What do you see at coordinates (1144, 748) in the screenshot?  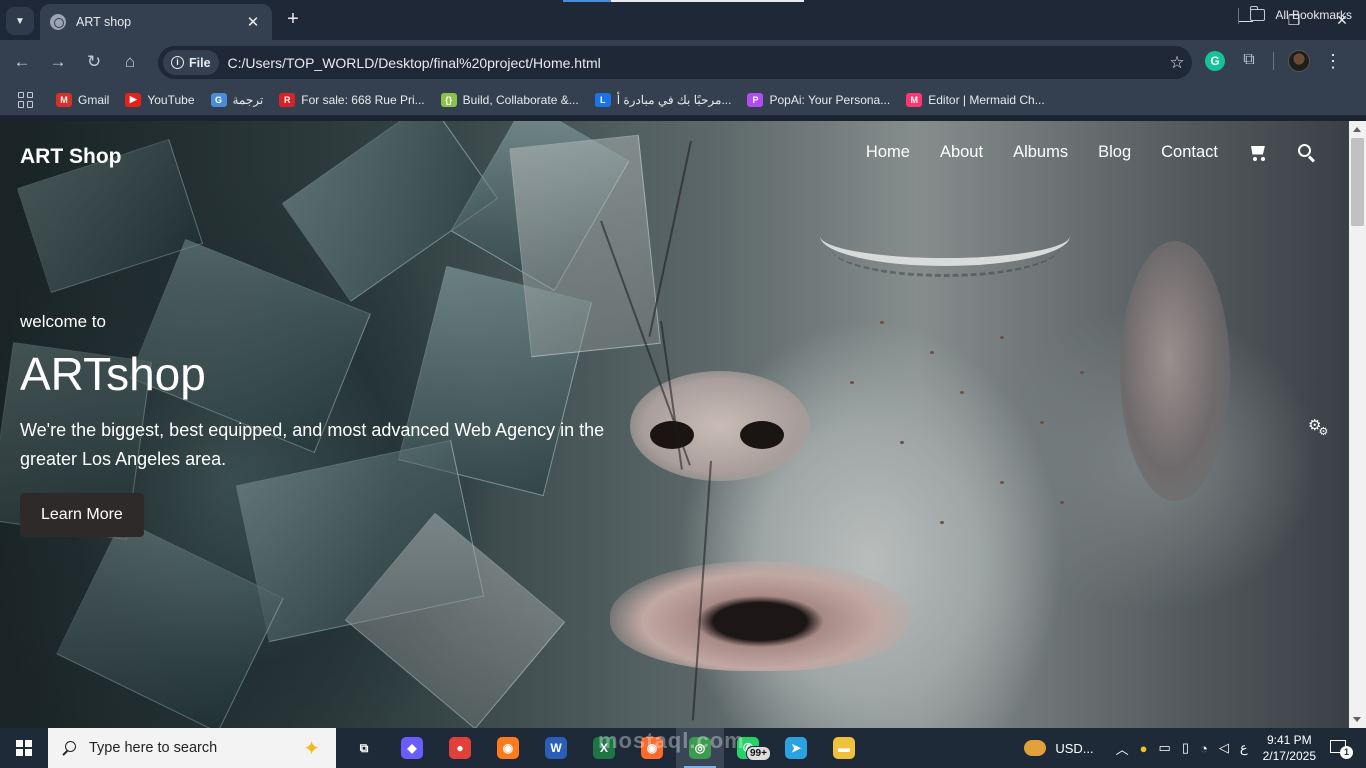 I see `app-tray-icon: ●` at bounding box center [1144, 748].